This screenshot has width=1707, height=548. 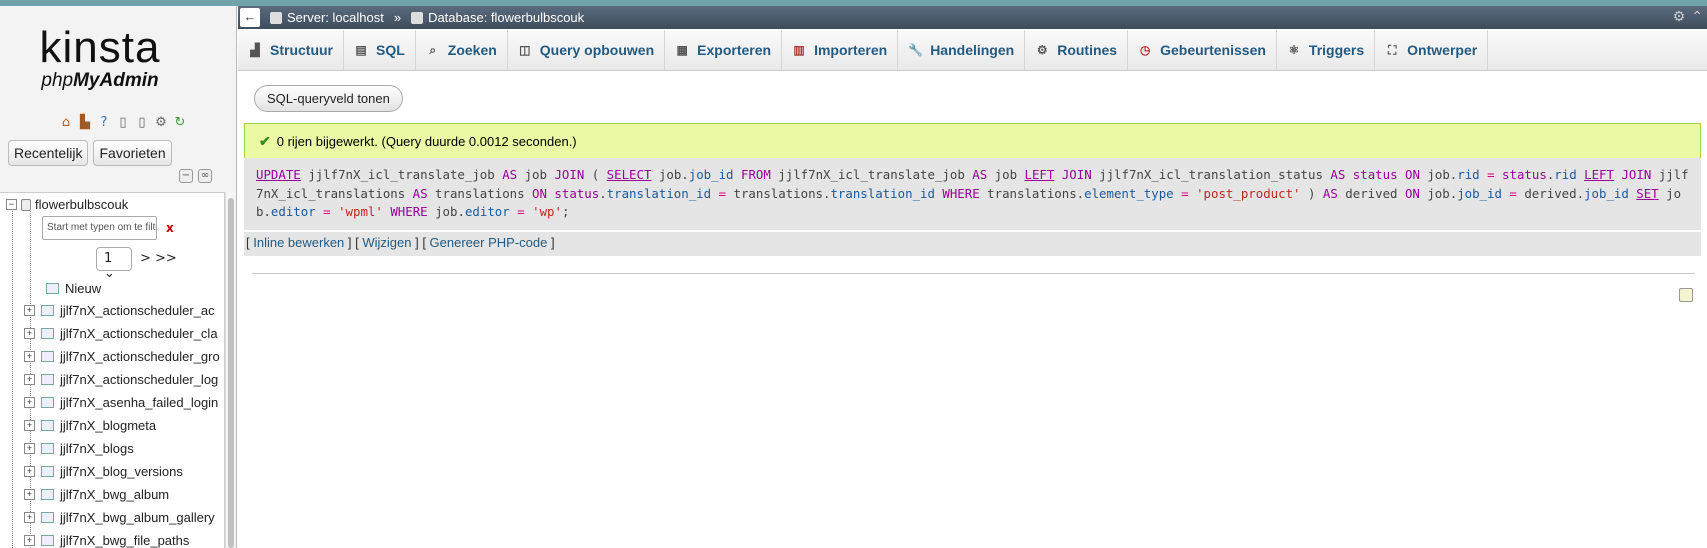 What do you see at coordinates (682, 50) in the screenshot?
I see `export-icon: ▦` at bounding box center [682, 50].